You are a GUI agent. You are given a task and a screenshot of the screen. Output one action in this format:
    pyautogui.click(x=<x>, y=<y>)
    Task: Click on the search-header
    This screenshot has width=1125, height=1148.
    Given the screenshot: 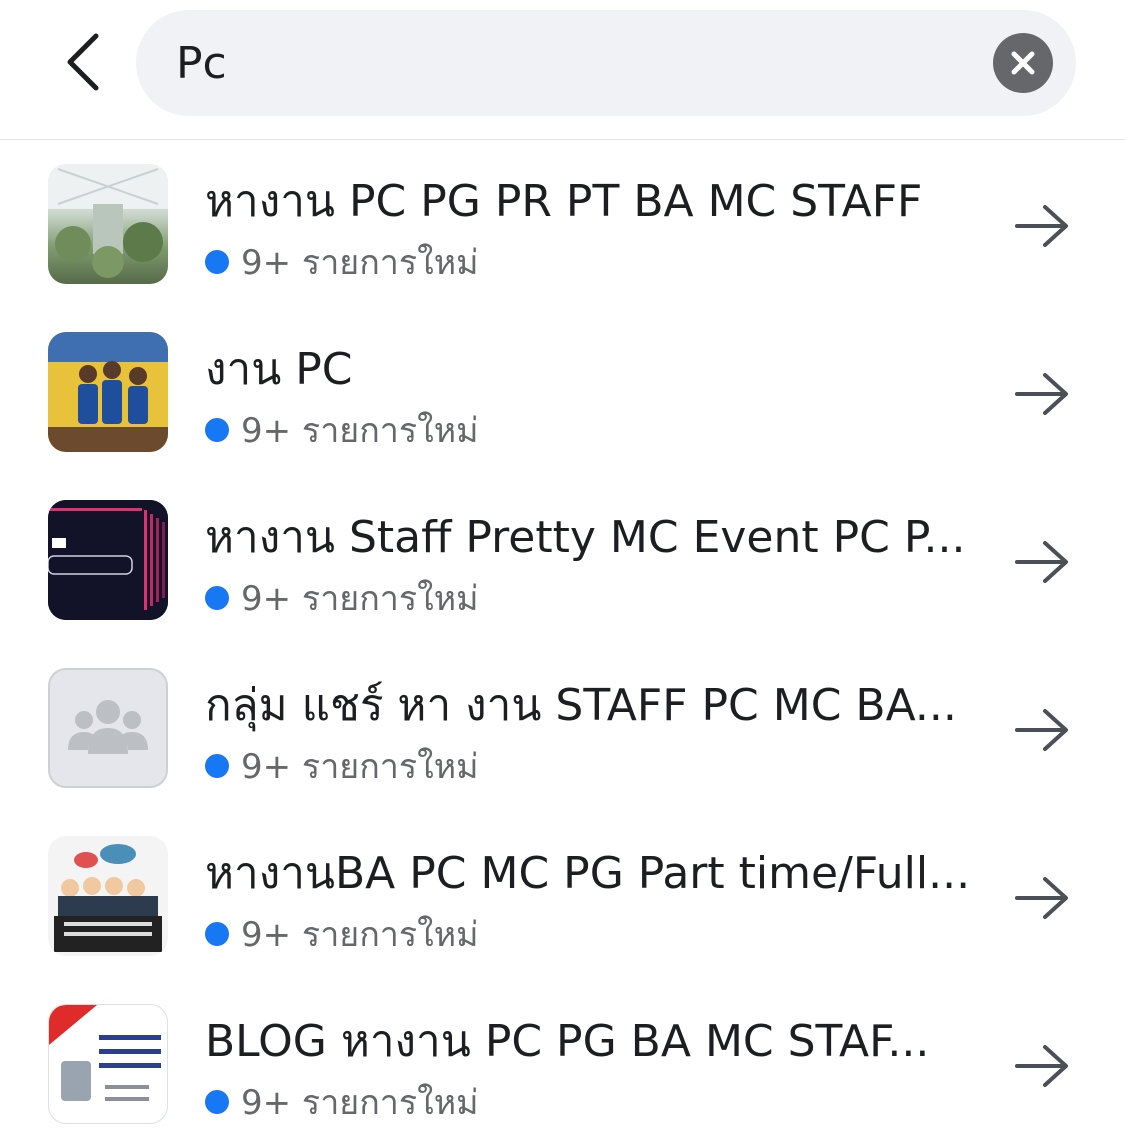 What is the action you would take?
    pyautogui.click(x=562, y=70)
    